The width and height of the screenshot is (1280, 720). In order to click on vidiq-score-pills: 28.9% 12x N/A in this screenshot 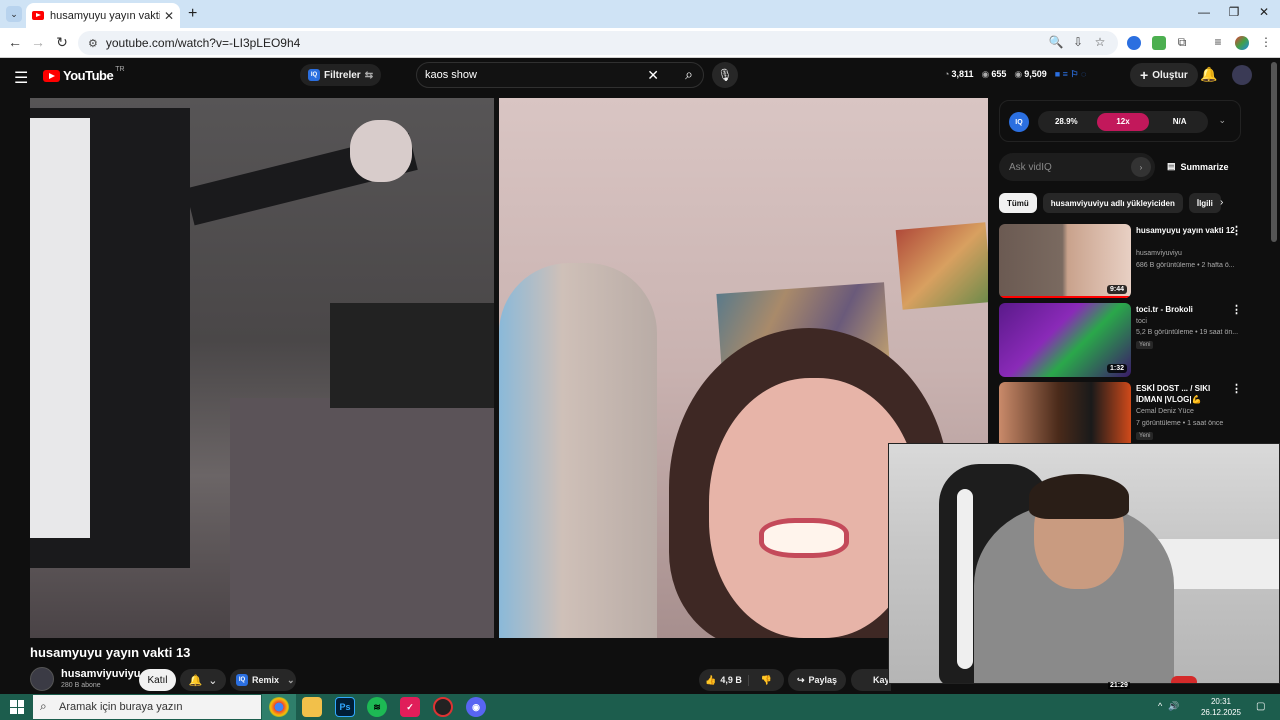, I will do `click(1123, 122)`.